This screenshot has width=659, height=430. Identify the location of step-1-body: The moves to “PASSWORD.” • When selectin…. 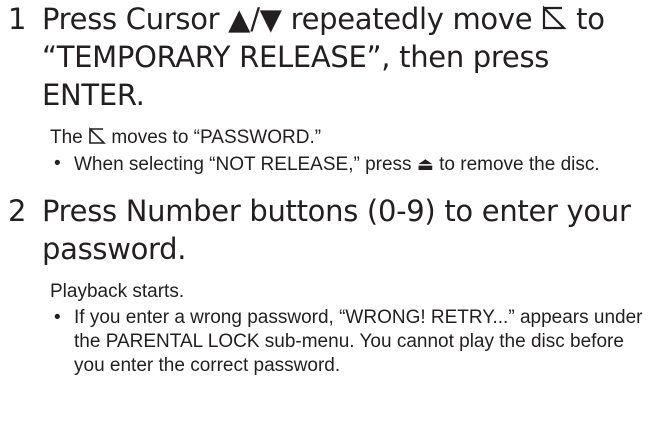
(354, 151).